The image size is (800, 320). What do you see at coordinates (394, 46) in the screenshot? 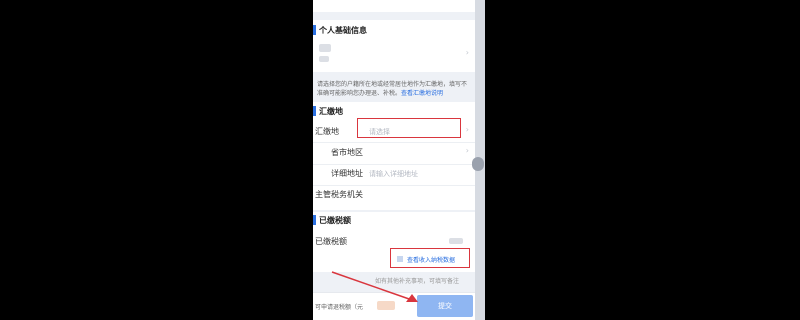
I see `personal-info-card: 个人基础信息 ›` at bounding box center [394, 46].